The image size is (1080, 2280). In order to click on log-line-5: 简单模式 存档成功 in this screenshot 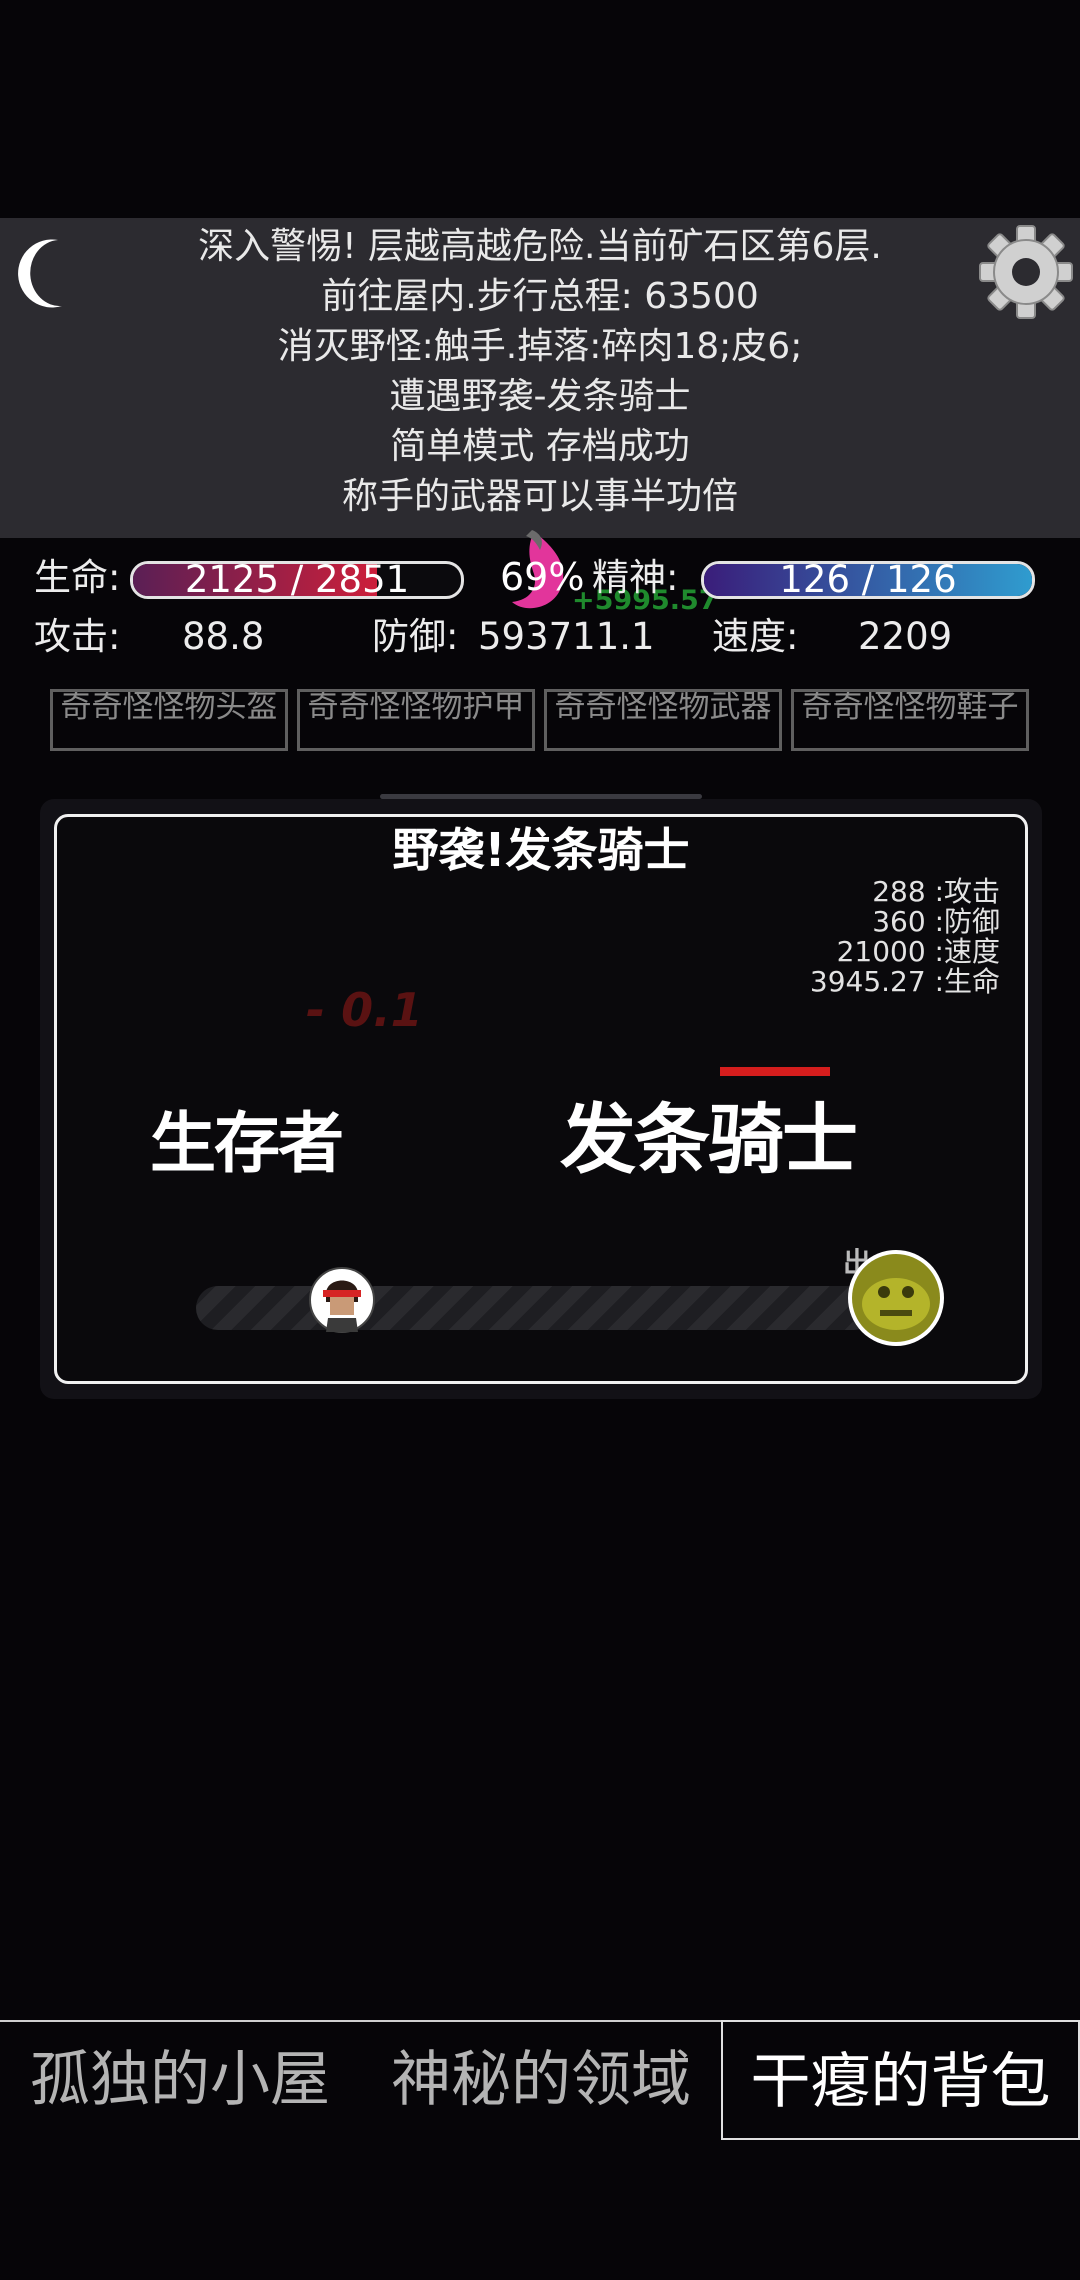, I will do `click(540, 446)`.